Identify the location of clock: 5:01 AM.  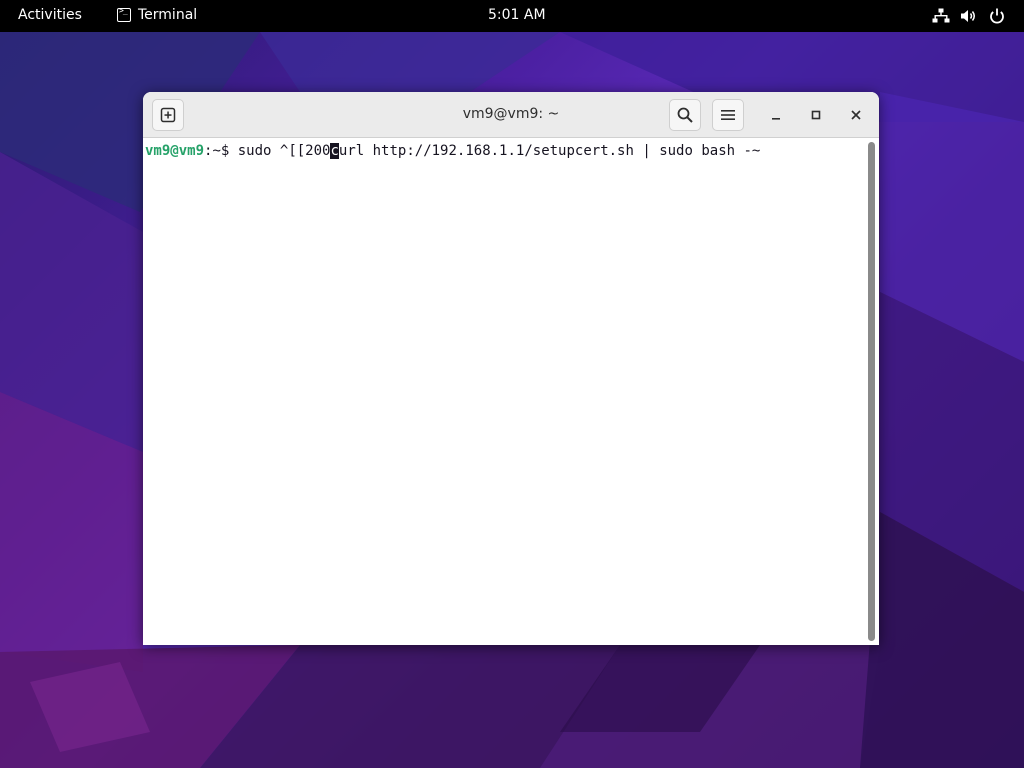
(517, 15).